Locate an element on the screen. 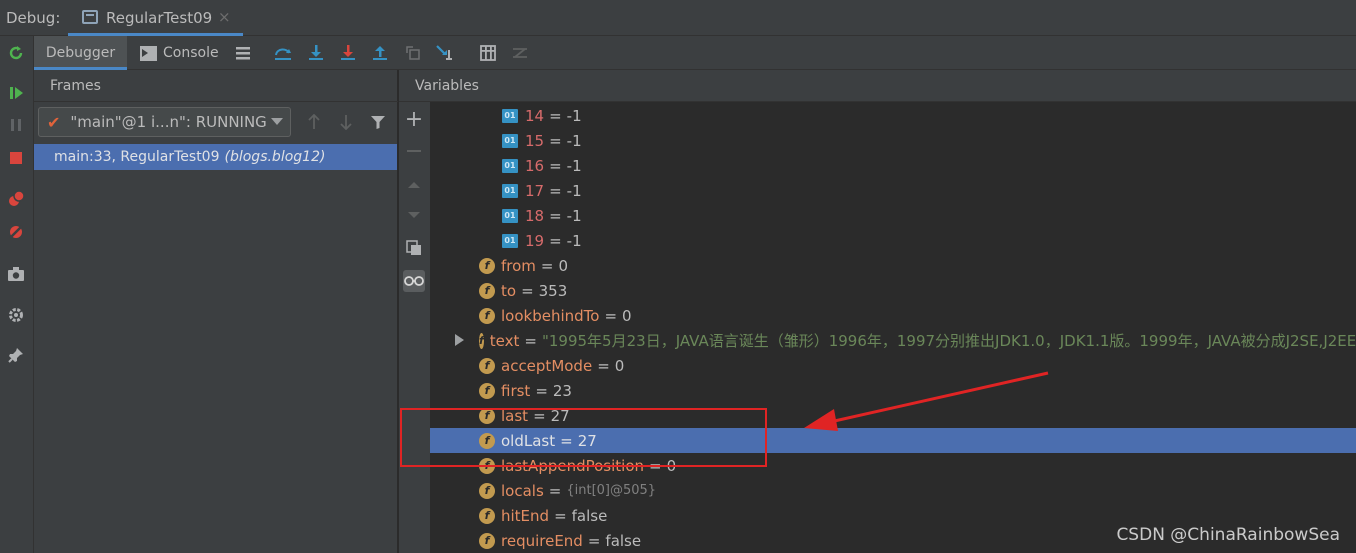  evaluate-expression-icon is located at coordinates (488, 53).